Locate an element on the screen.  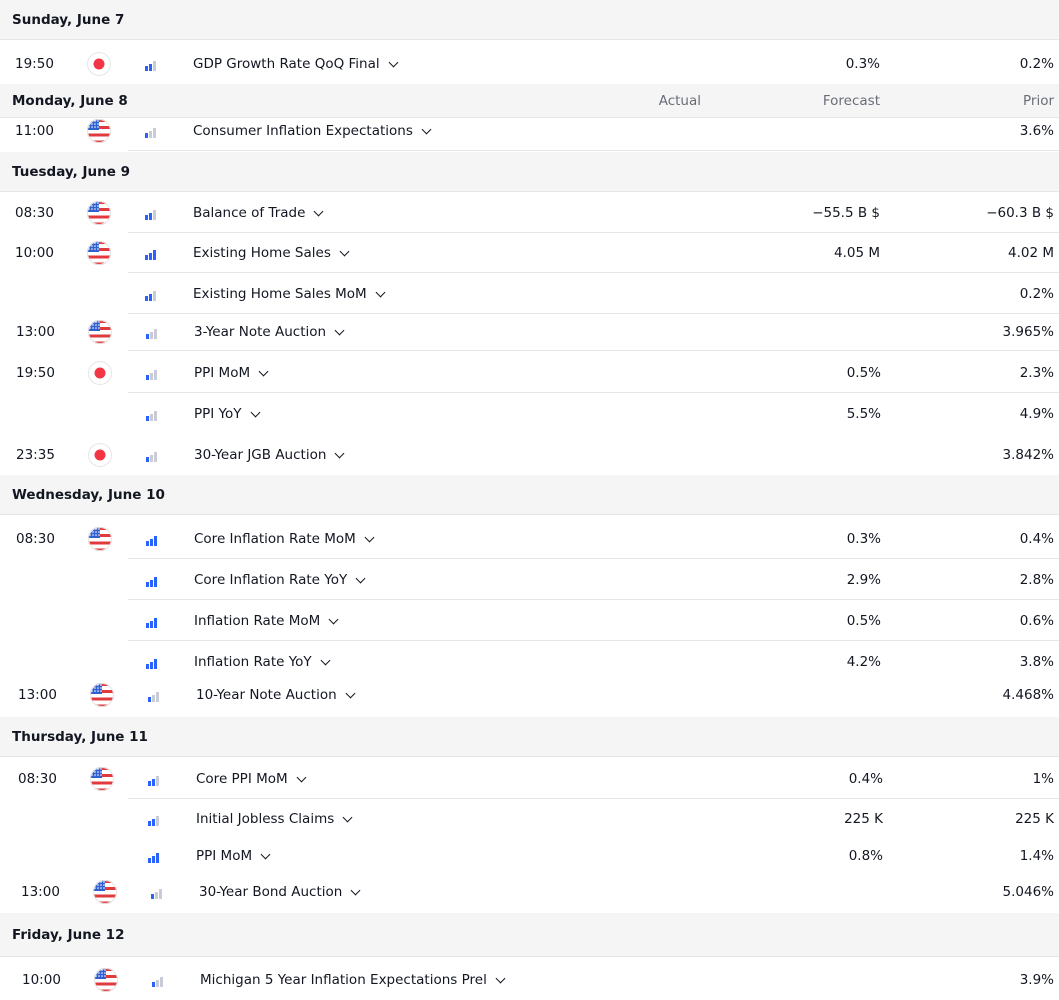
event-name: Core Inflation Rate MoM is located at coordinates (284, 539).